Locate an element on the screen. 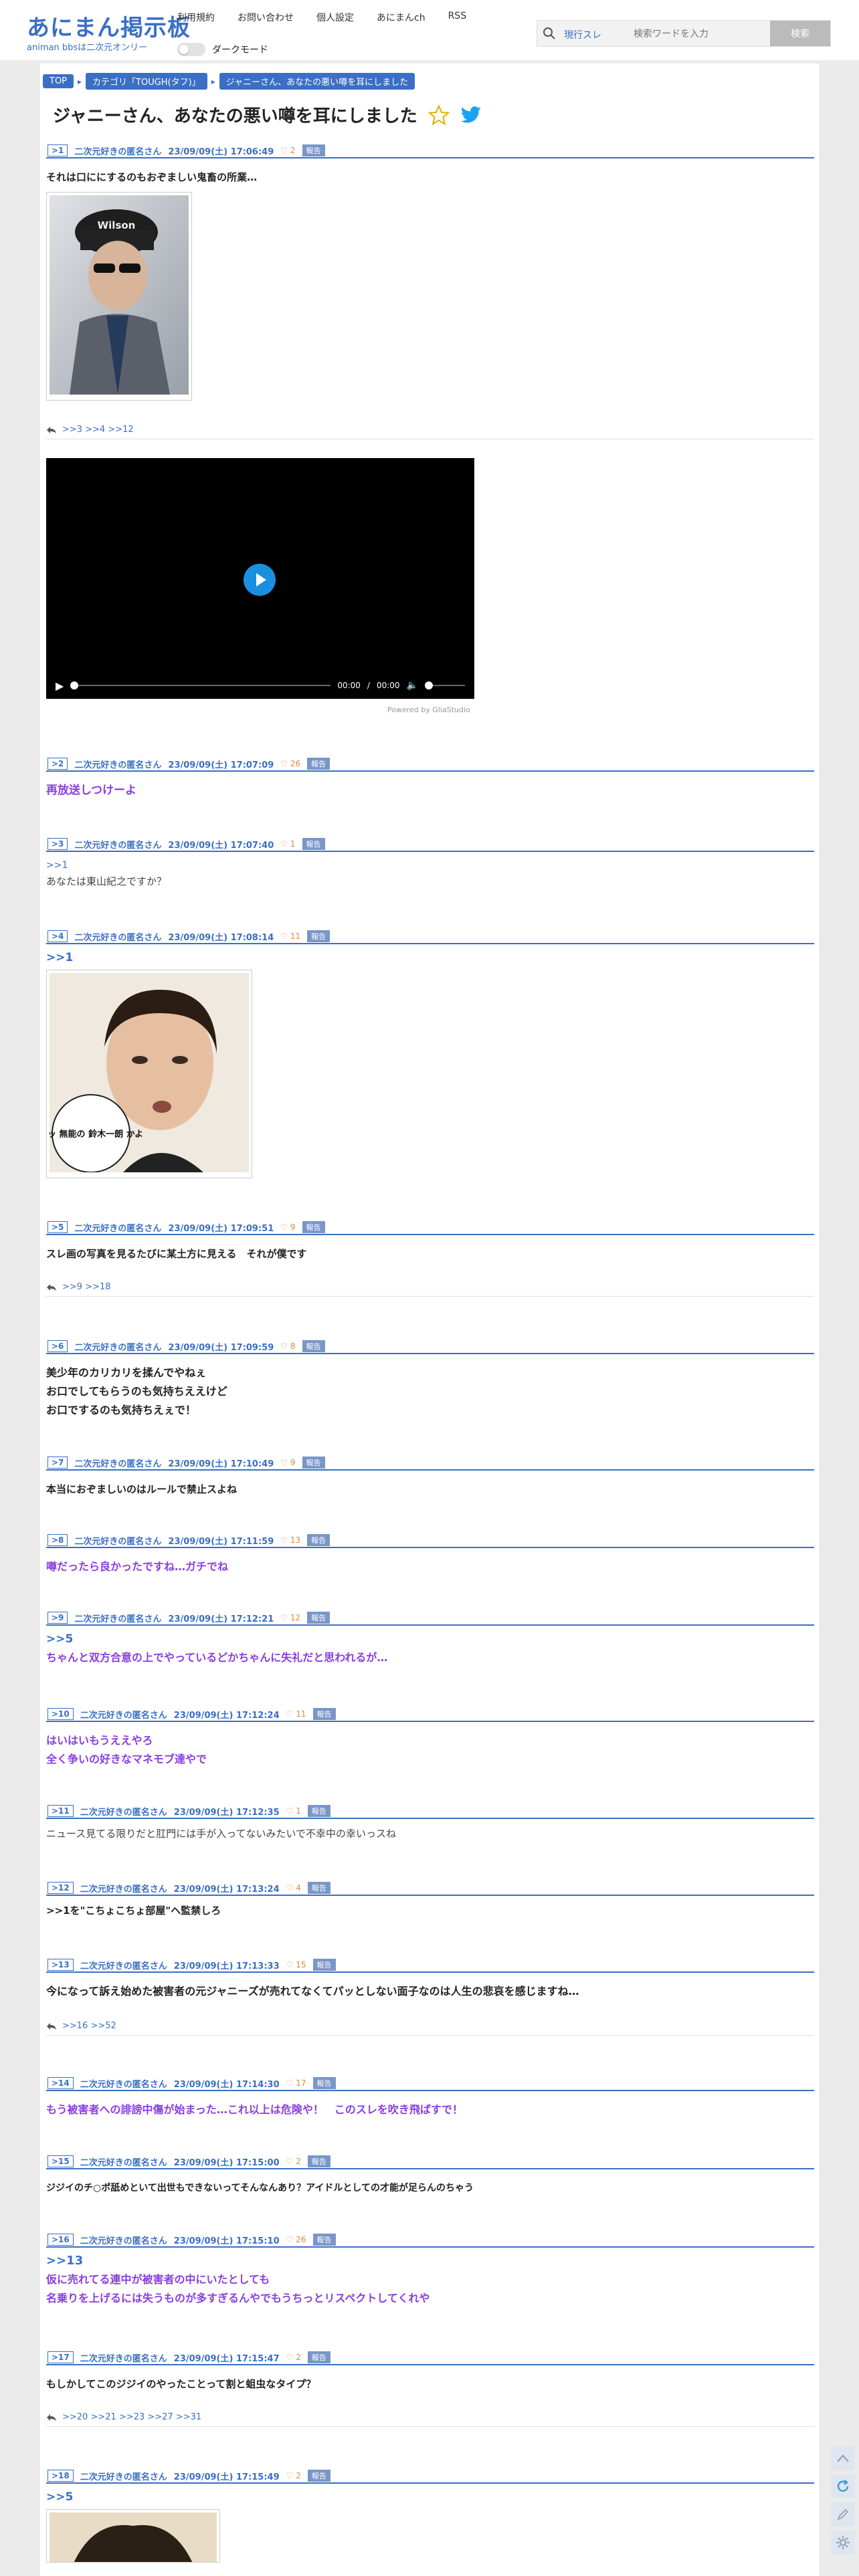  poster-name: 二次元好きの匿名さん is located at coordinates (124, 1813).